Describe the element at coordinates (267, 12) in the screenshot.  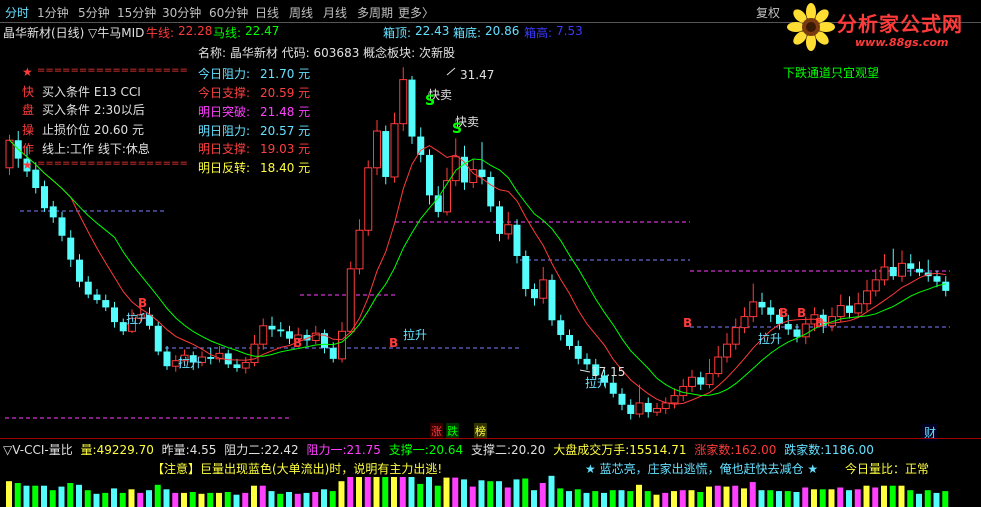
I see `tab-day: 日线` at that location.